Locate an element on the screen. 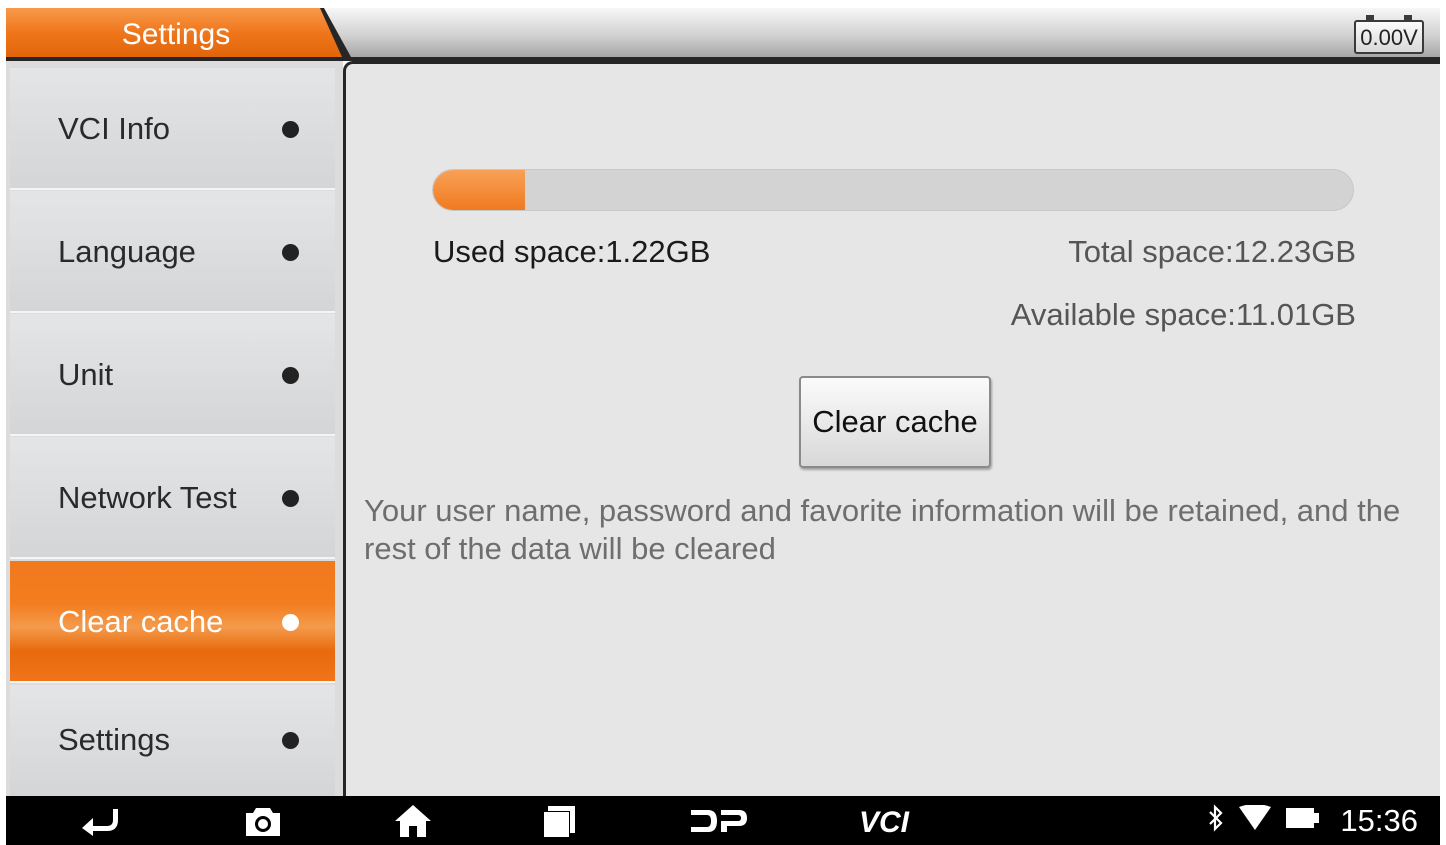 The width and height of the screenshot is (1446, 845). used-space-label: Used space:1.22GB is located at coordinates (572, 251).